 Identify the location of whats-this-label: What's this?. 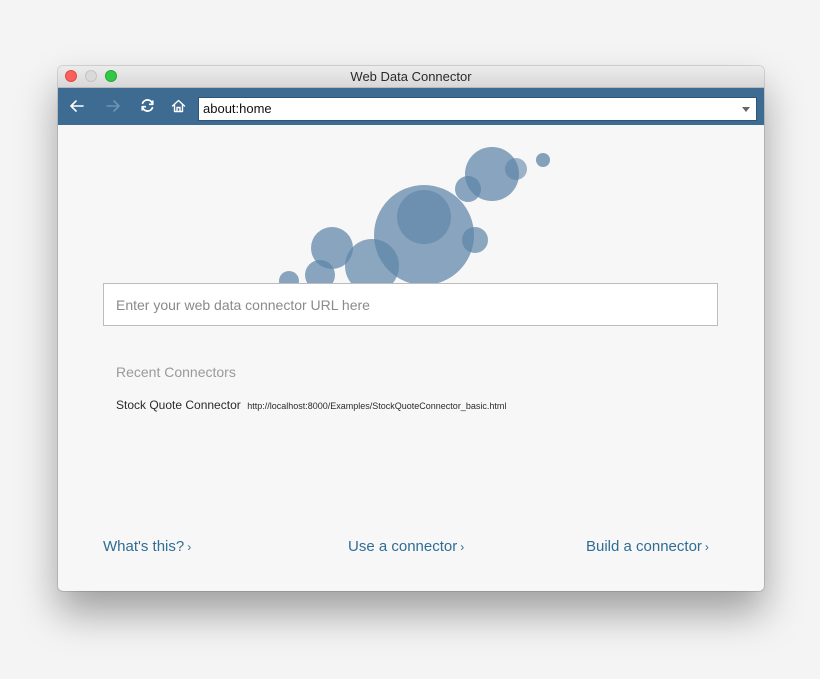
(143, 546).